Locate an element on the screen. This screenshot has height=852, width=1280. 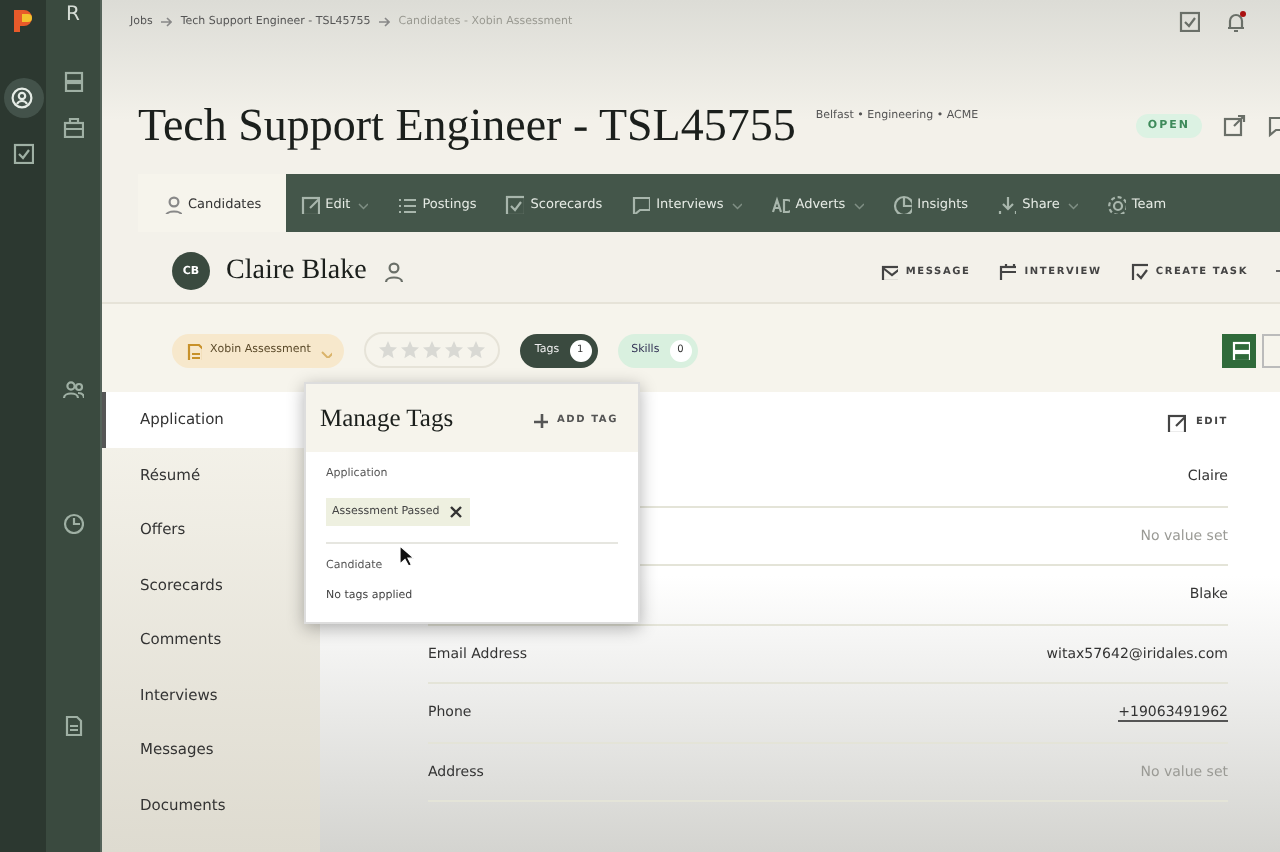
logo-icon is located at coordinates (23, 20).